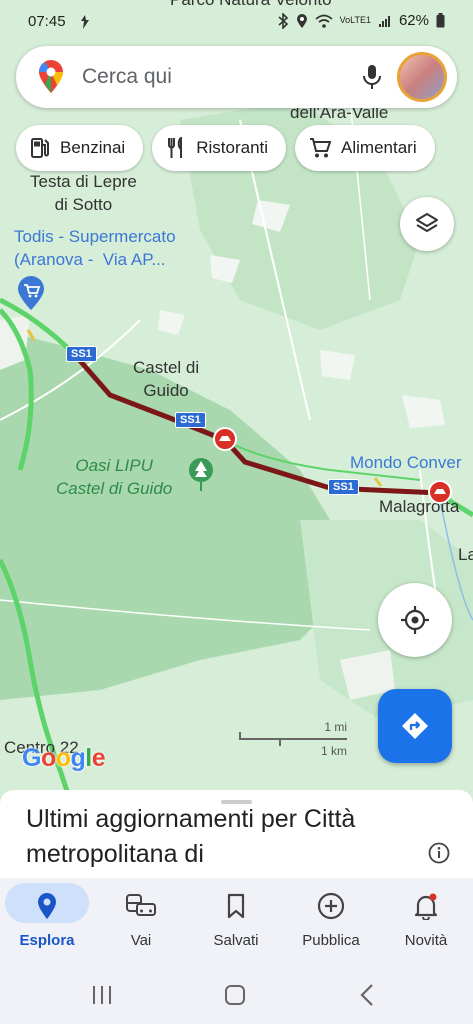 The width and height of the screenshot is (473, 1024). Describe the element at coordinates (294, 738) in the screenshot. I see `map-scale: 1 mi 1 km` at that location.